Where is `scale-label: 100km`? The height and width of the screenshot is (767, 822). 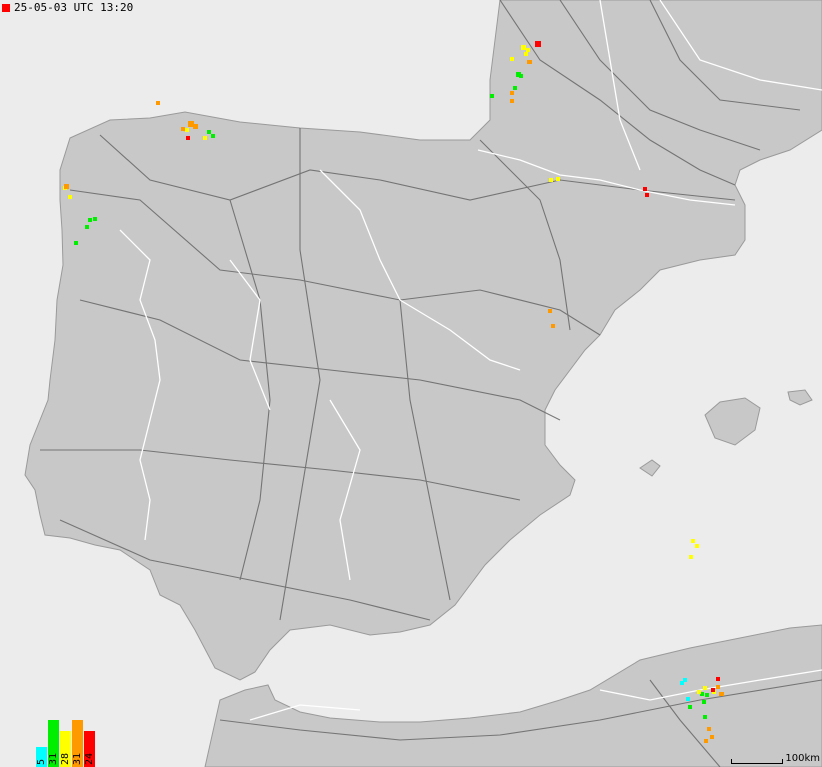 scale-label: 100km is located at coordinates (802, 758).